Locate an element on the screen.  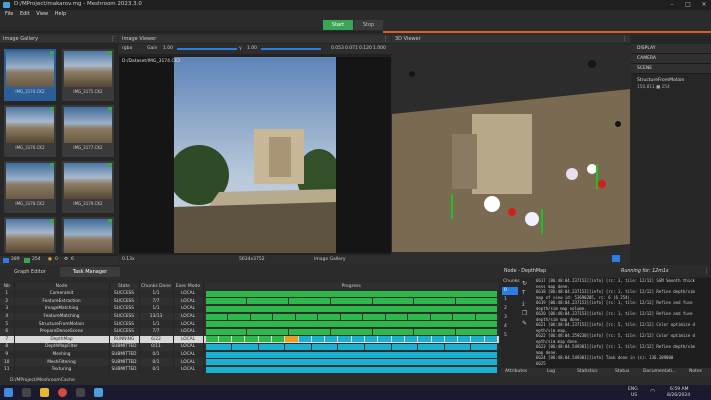
tab-attributes: Attributes is located at coordinates (516, 371).